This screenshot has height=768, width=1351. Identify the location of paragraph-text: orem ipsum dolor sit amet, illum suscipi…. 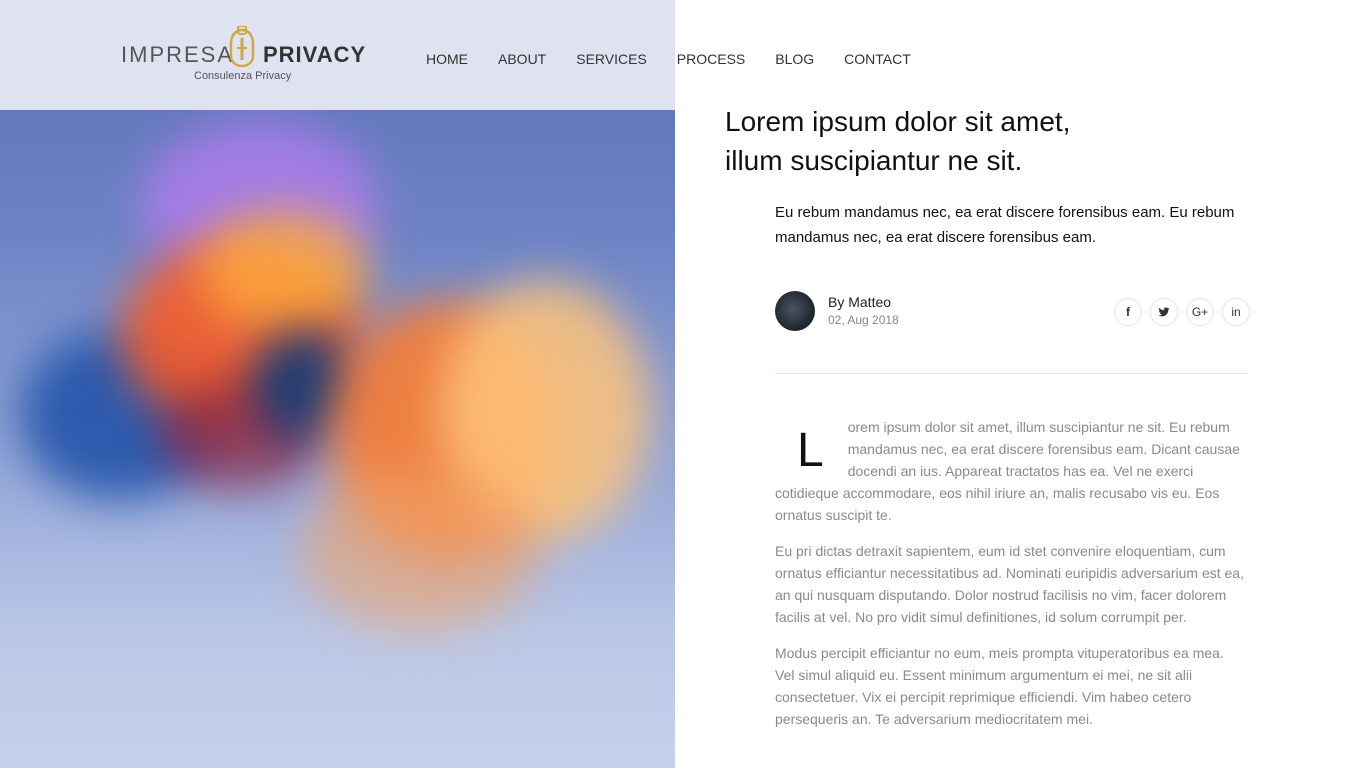
(1007, 471).